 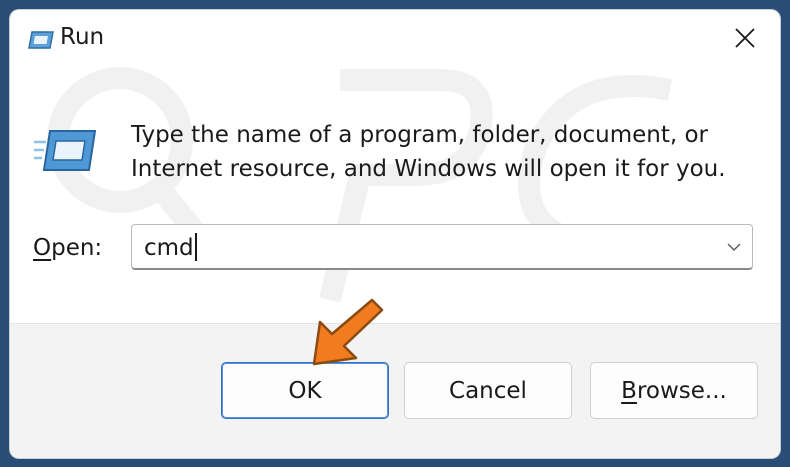 I want to click on text-caret, so click(x=195, y=247).